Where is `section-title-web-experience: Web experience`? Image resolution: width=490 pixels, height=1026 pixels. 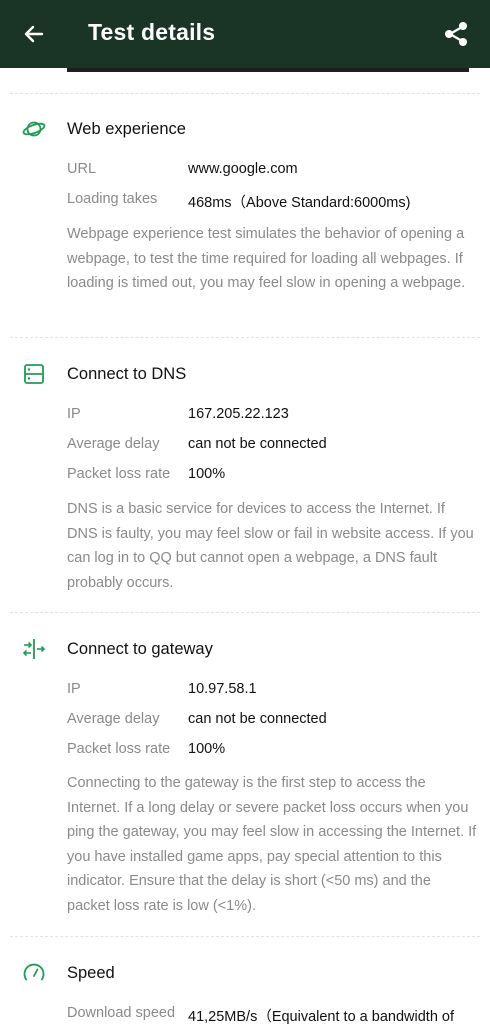
section-title-web-experience: Web experience is located at coordinates (126, 129).